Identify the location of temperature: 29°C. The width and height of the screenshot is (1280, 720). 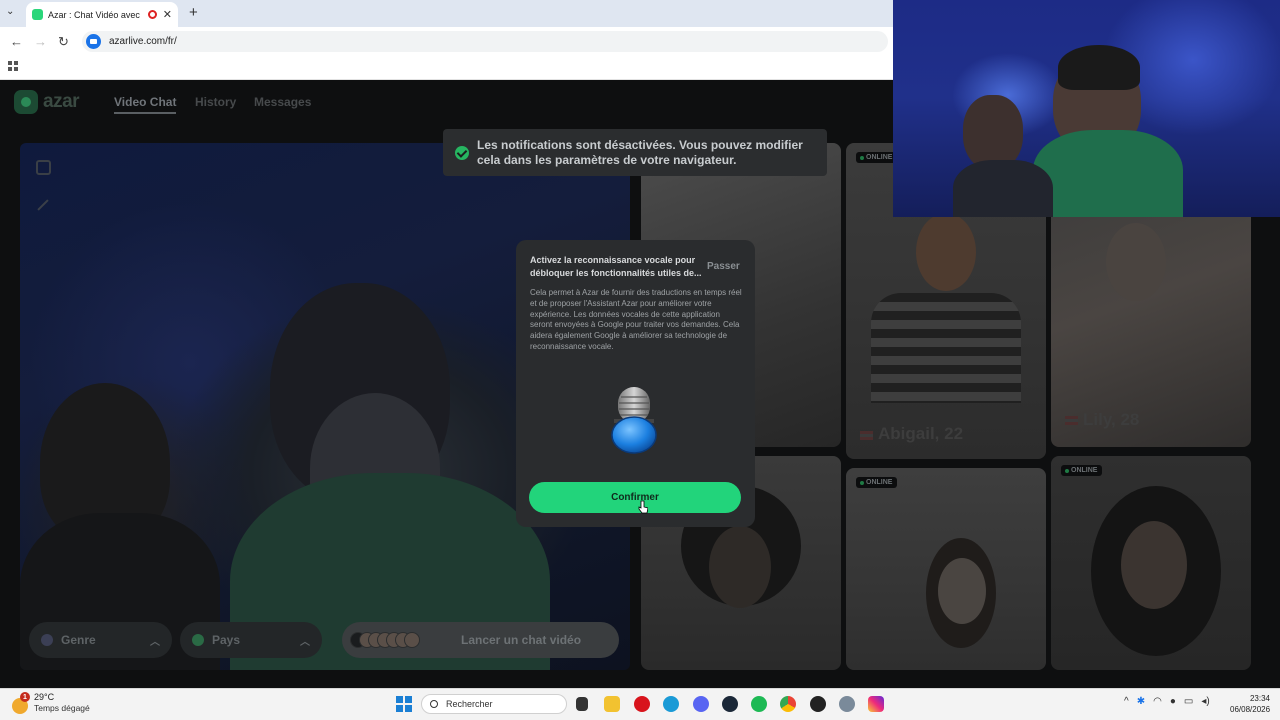
(44, 697).